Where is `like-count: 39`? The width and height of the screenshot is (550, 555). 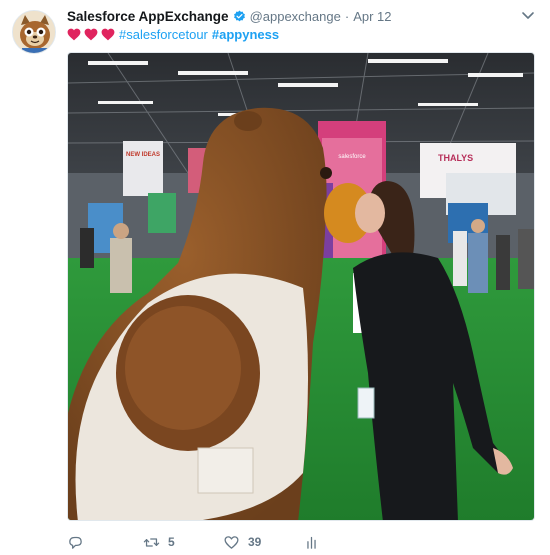
like-count: 39 is located at coordinates (255, 542).